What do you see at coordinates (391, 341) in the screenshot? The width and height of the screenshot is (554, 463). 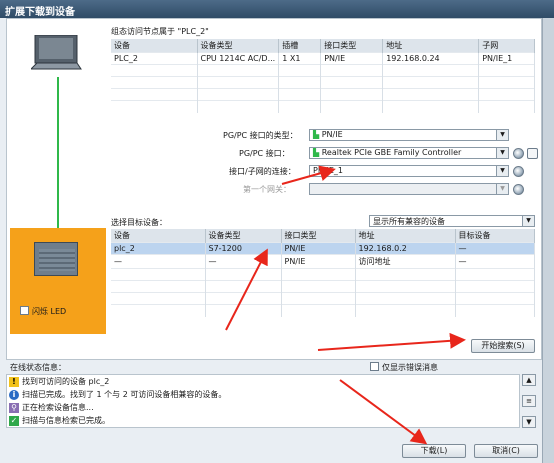 I see `arrow-to-search` at bounding box center [391, 341].